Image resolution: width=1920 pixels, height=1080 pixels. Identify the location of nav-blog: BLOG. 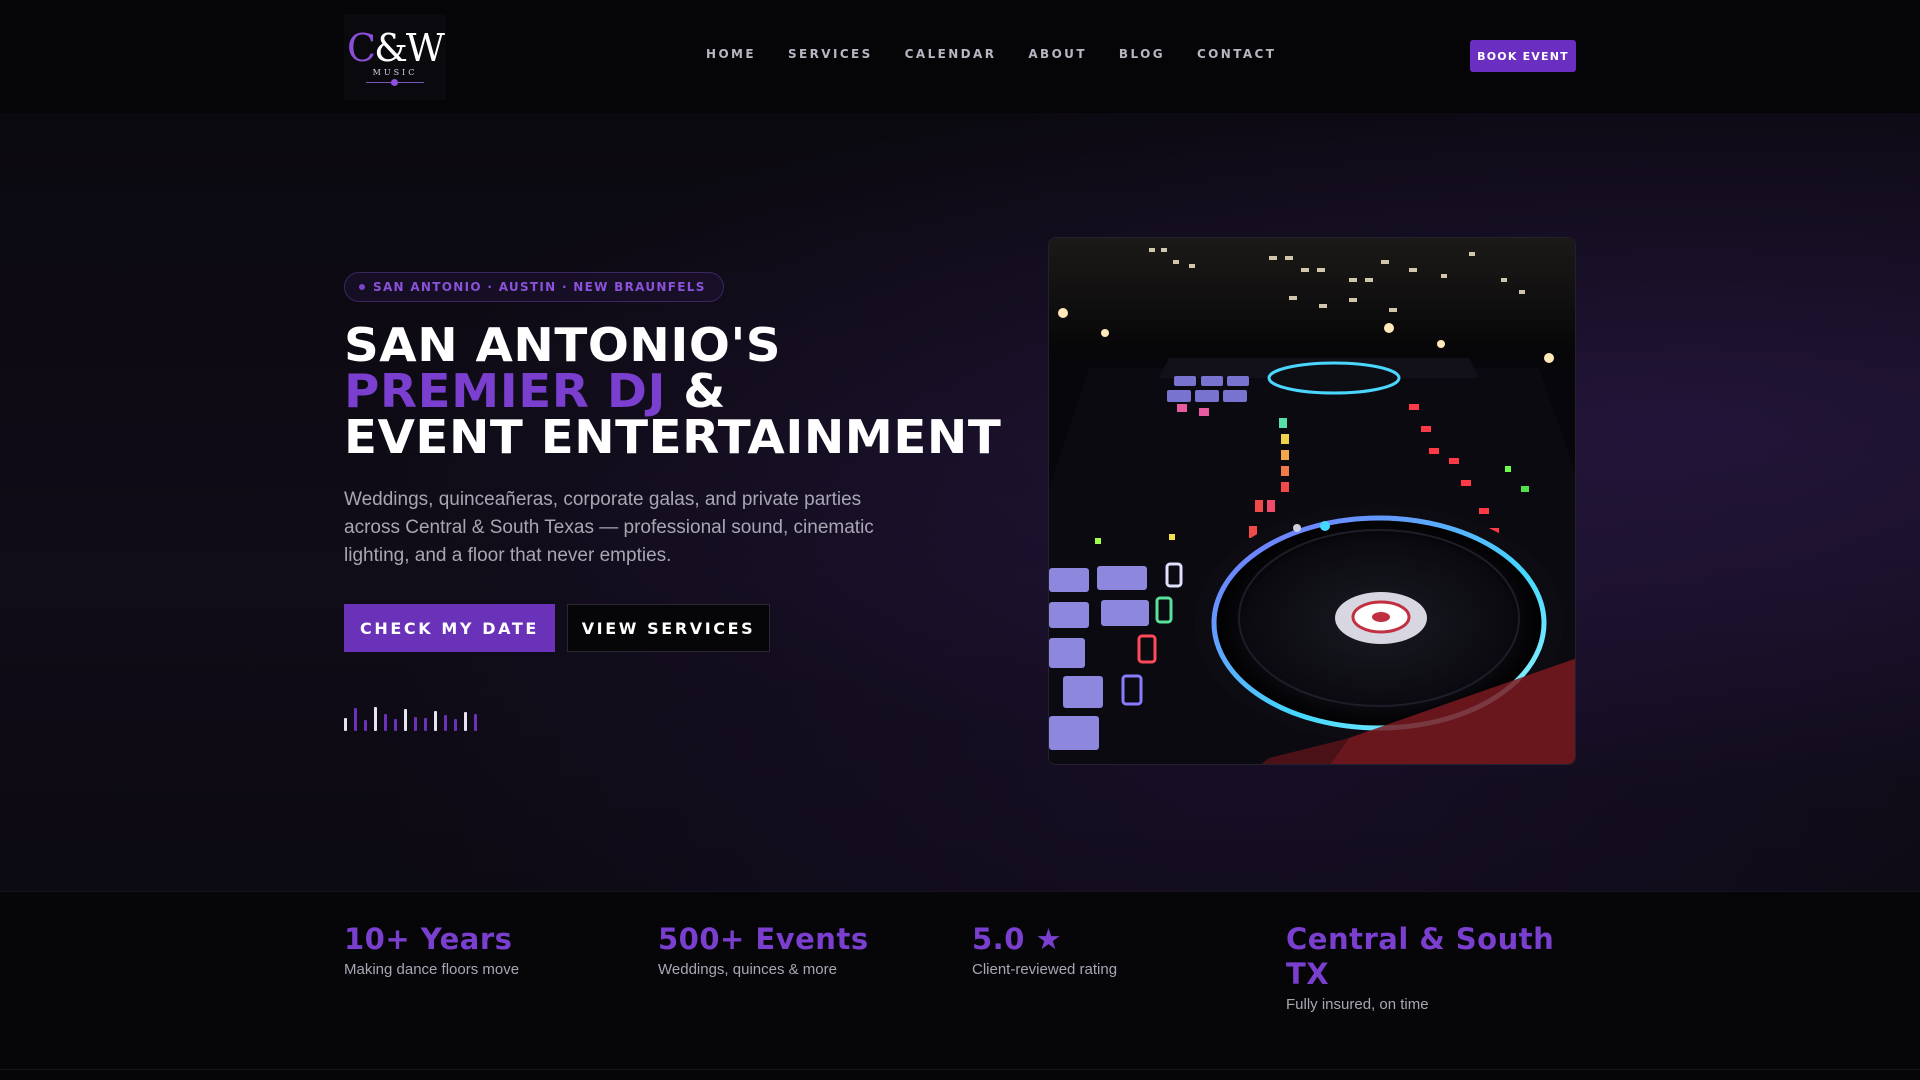
(1142, 54).